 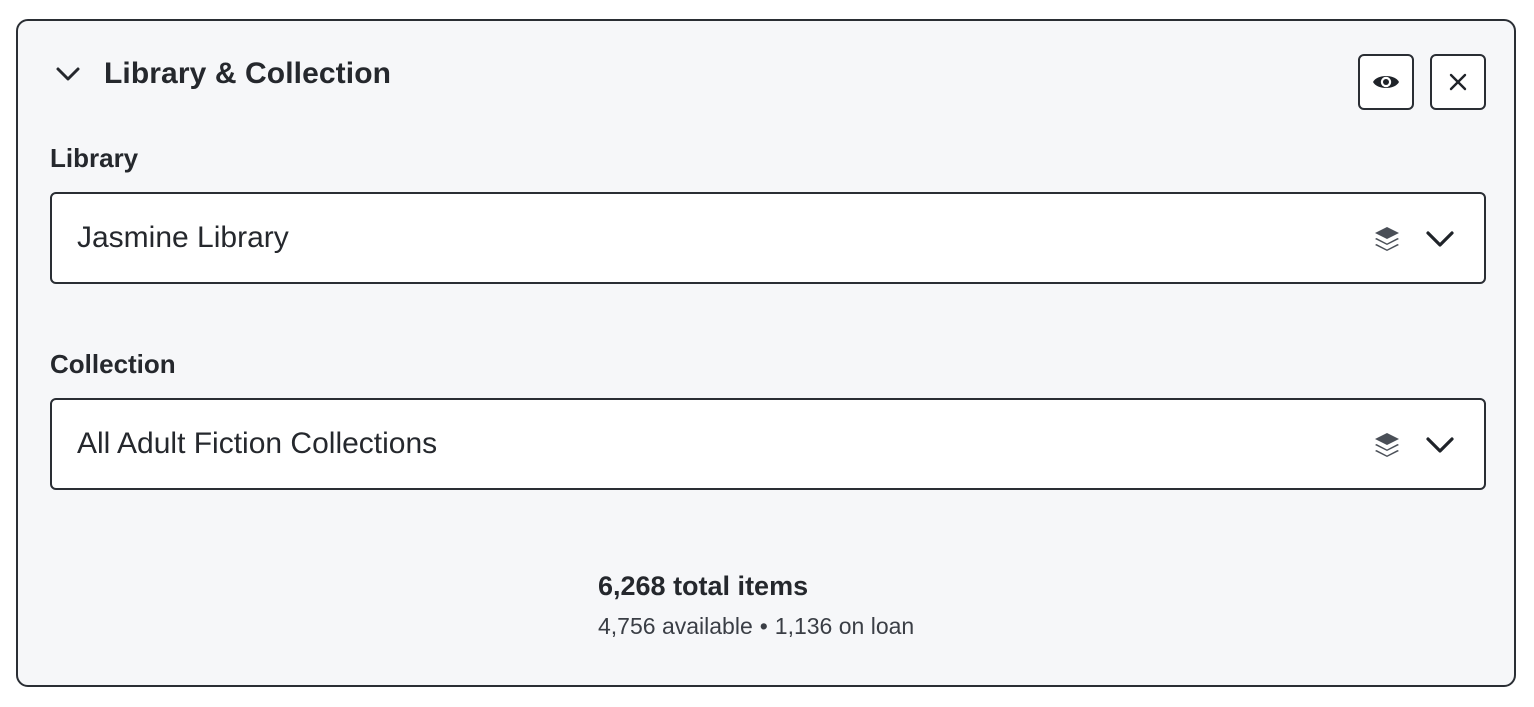 I want to click on panel-header: Library & Collection, so click(x=221, y=74).